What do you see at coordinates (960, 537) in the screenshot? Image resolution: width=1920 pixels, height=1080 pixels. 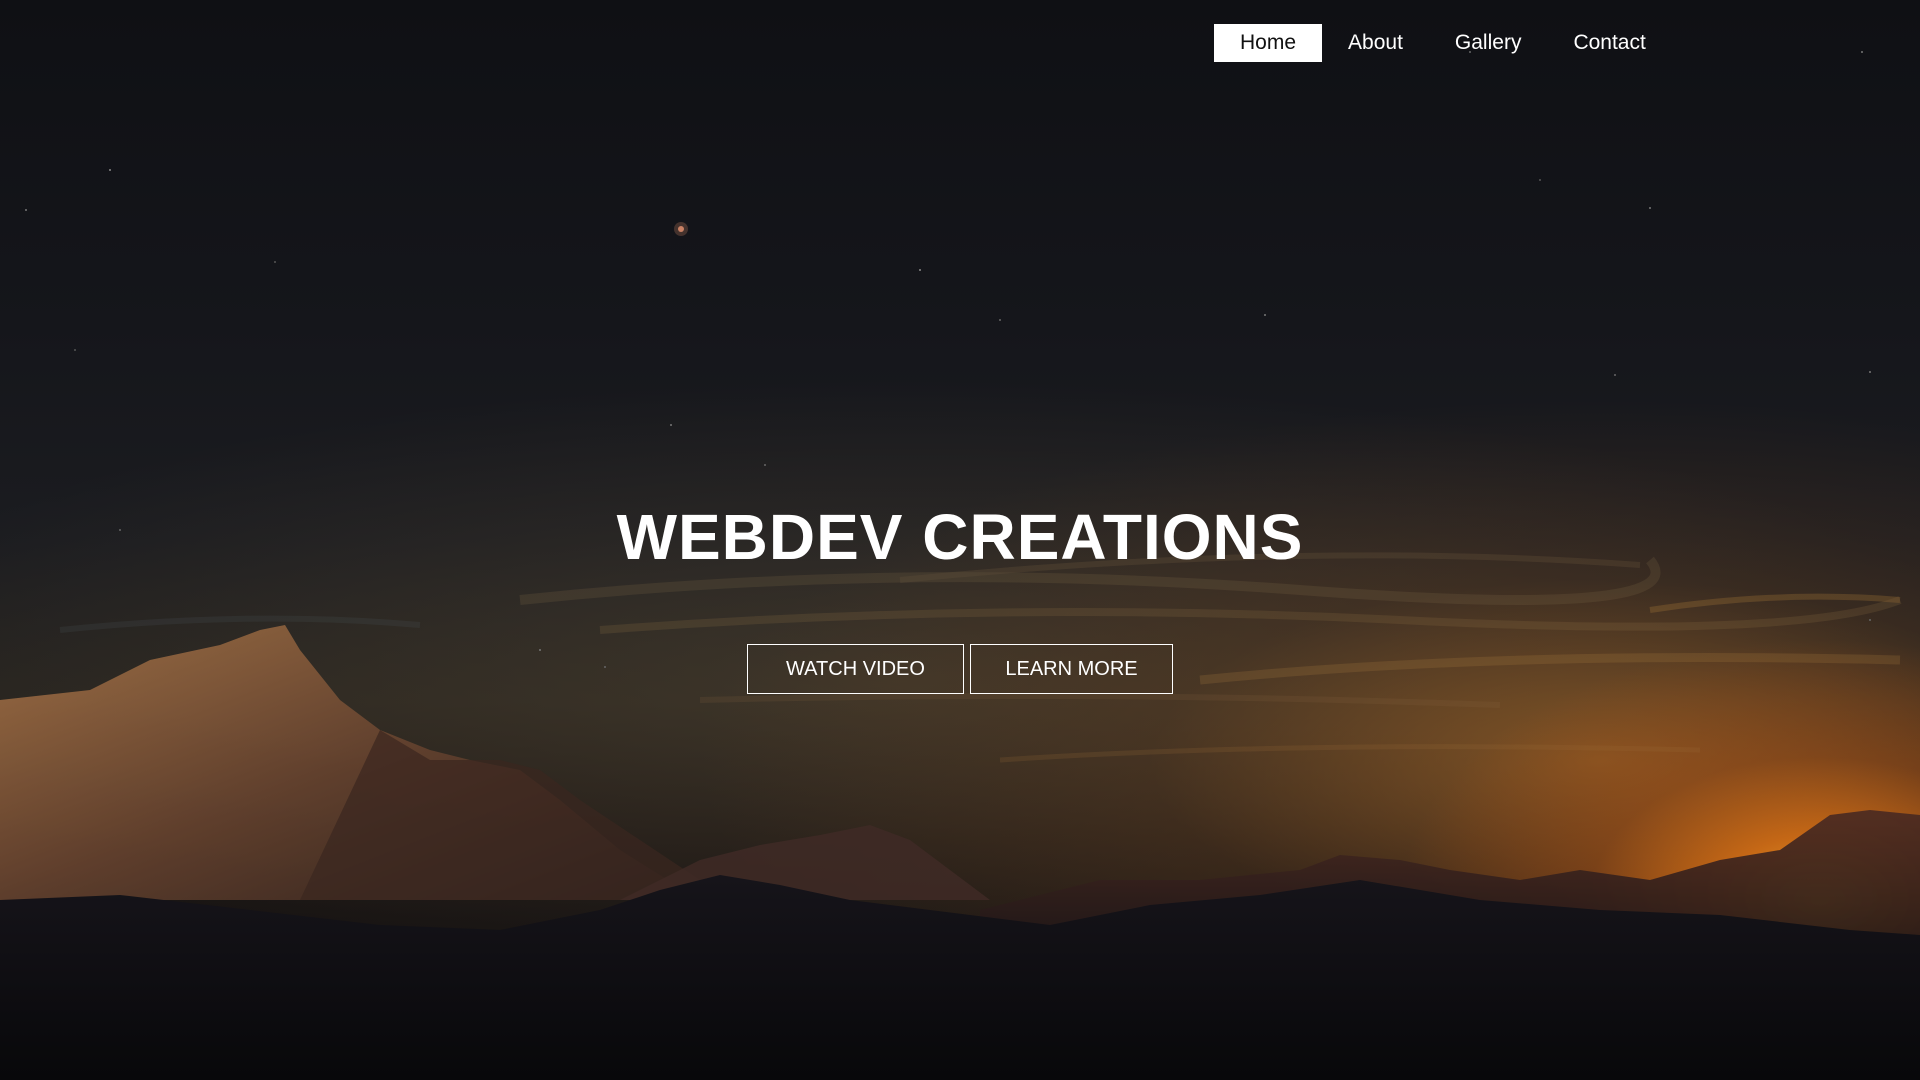 I see `hero-title: WEBDEV CREATIONS` at bounding box center [960, 537].